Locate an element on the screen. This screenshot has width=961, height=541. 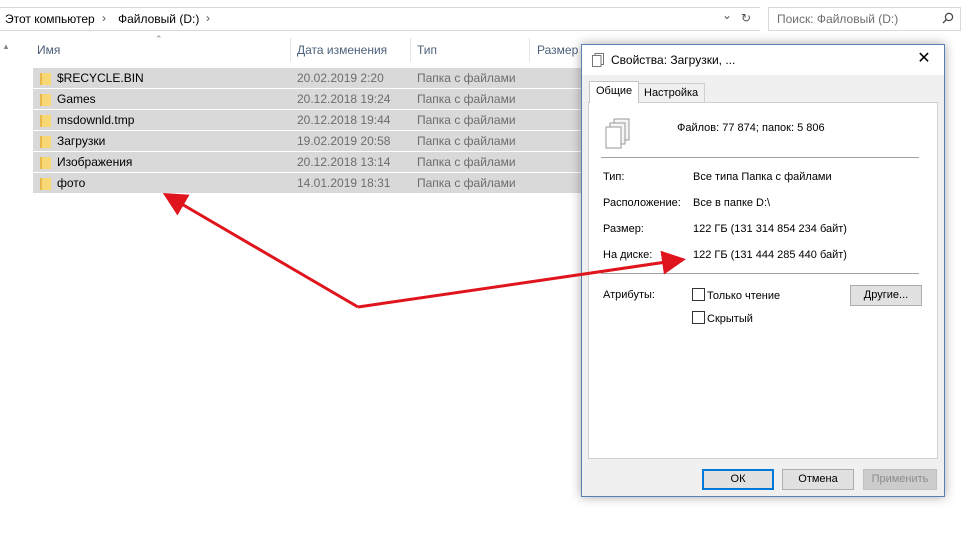
column-header-label: Размер is located at coordinates (558, 50).